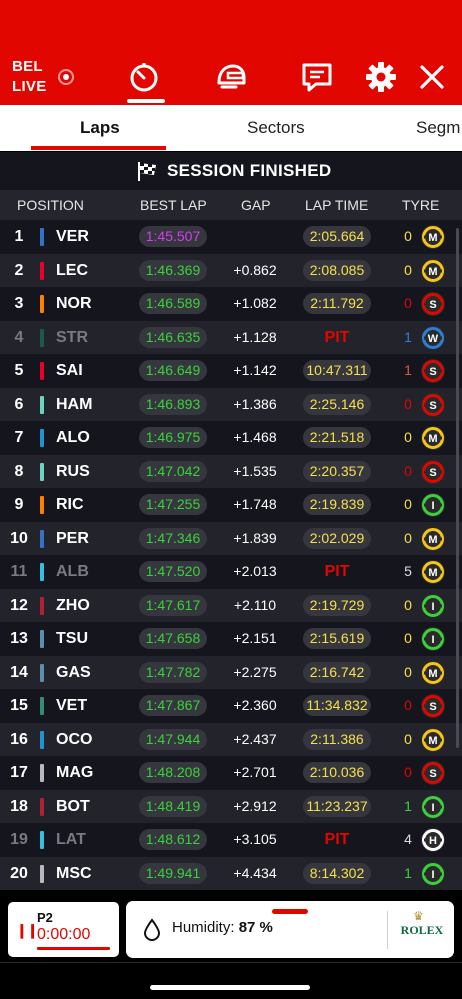 The height and width of the screenshot is (999, 462). Describe the element at coordinates (231, 840) in the screenshot. I see `table-row: 19 LAT 1:48.612 +3.105 PIT 4 H` at that location.